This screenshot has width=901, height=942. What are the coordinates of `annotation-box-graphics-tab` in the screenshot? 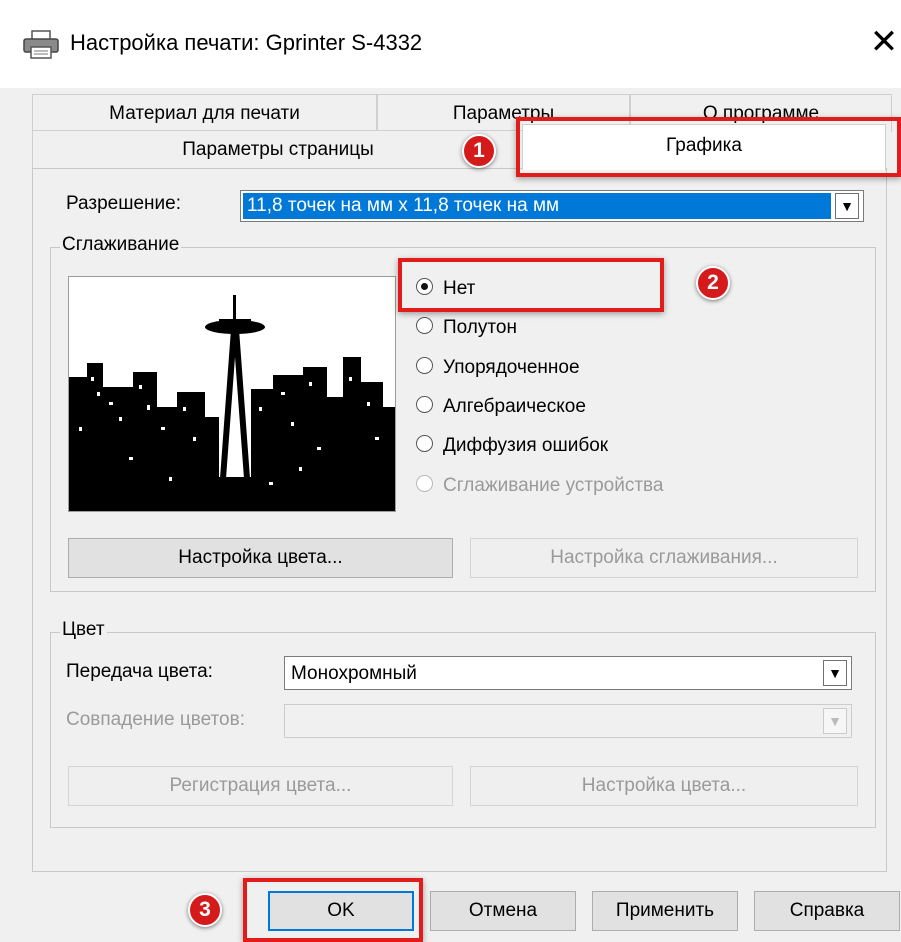 It's located at (708, 147).